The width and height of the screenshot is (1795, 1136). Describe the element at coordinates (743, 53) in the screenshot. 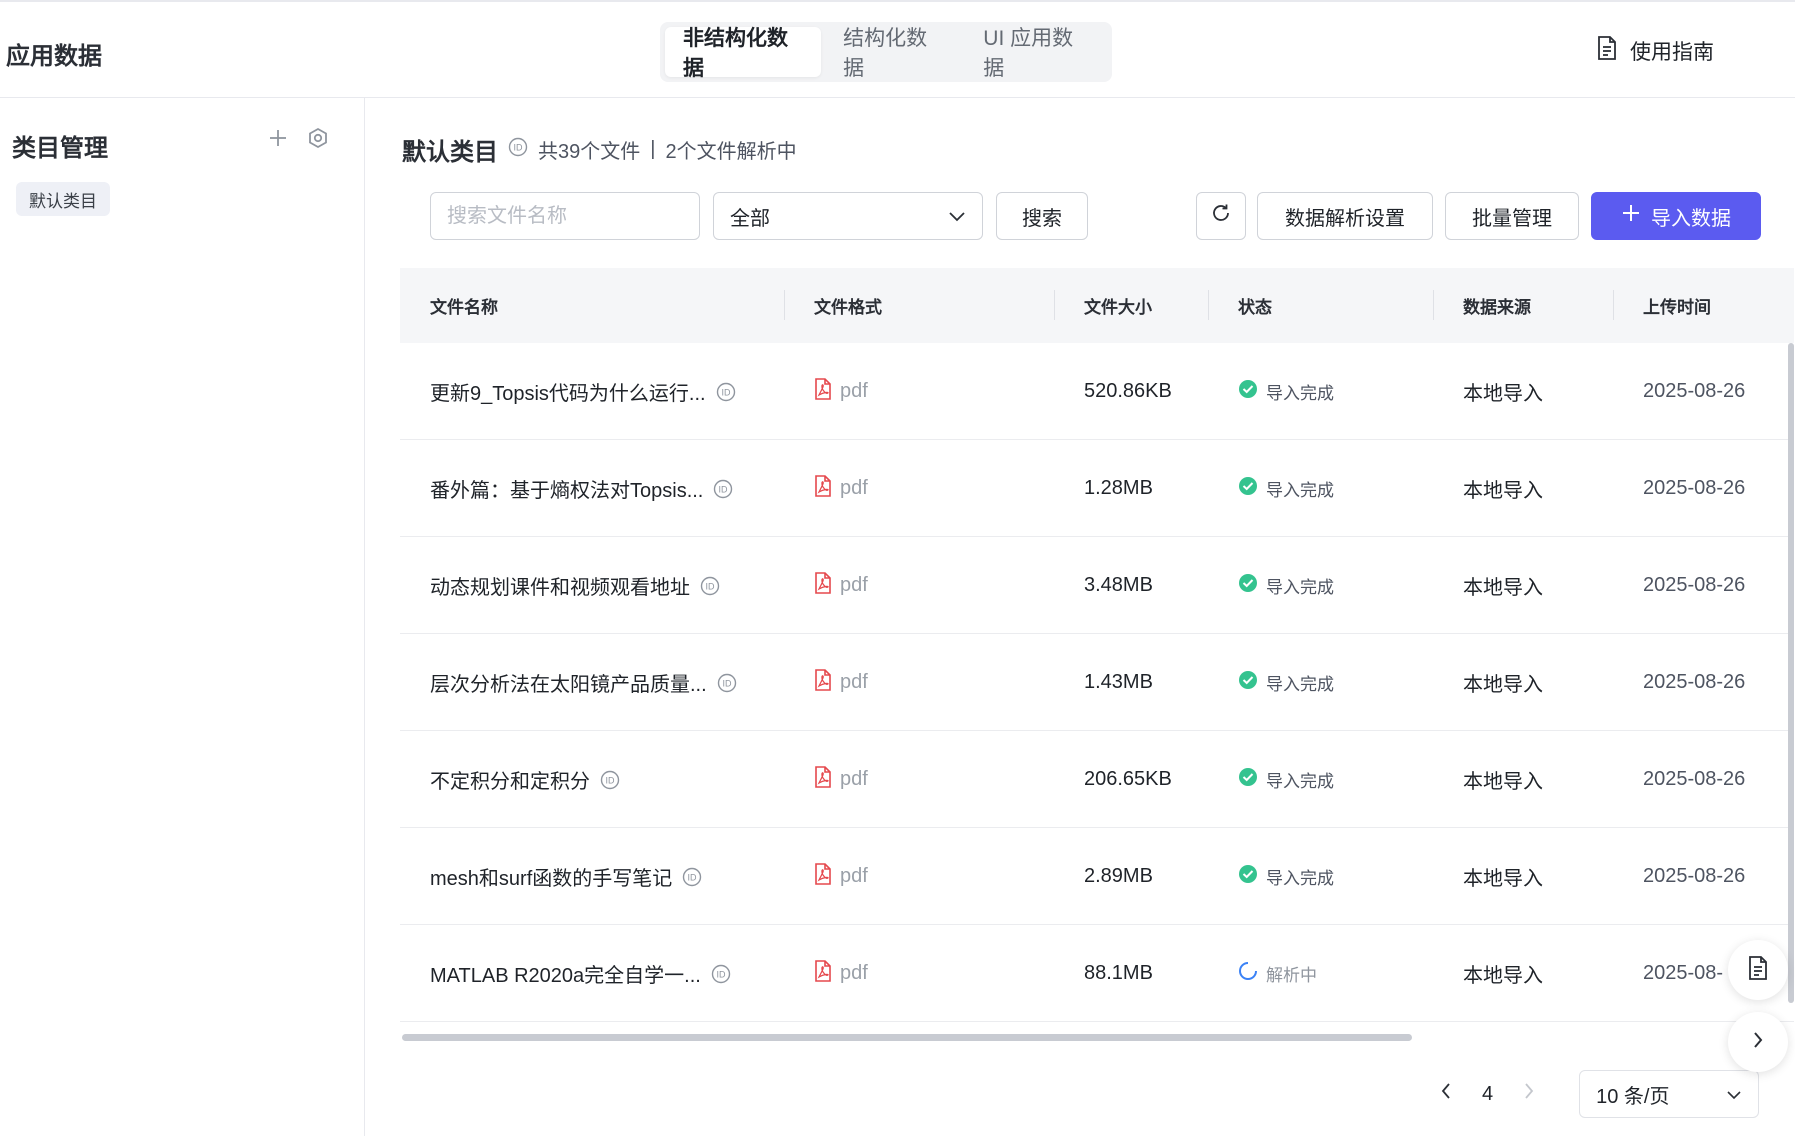

I see `tab-unstructured: 非结构化数据` at that location.